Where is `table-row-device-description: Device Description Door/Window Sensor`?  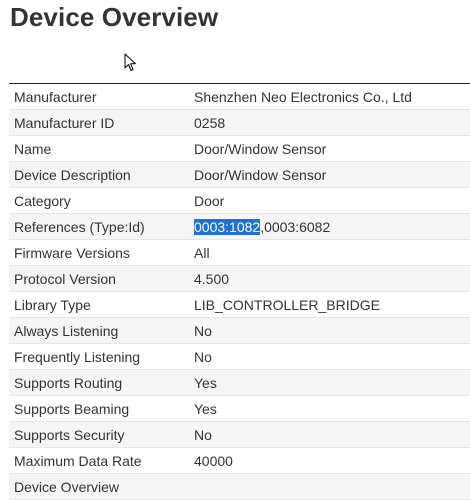
table-row-device-description: Device Description Door/Window Sensor is located at coordinates (239, 175).